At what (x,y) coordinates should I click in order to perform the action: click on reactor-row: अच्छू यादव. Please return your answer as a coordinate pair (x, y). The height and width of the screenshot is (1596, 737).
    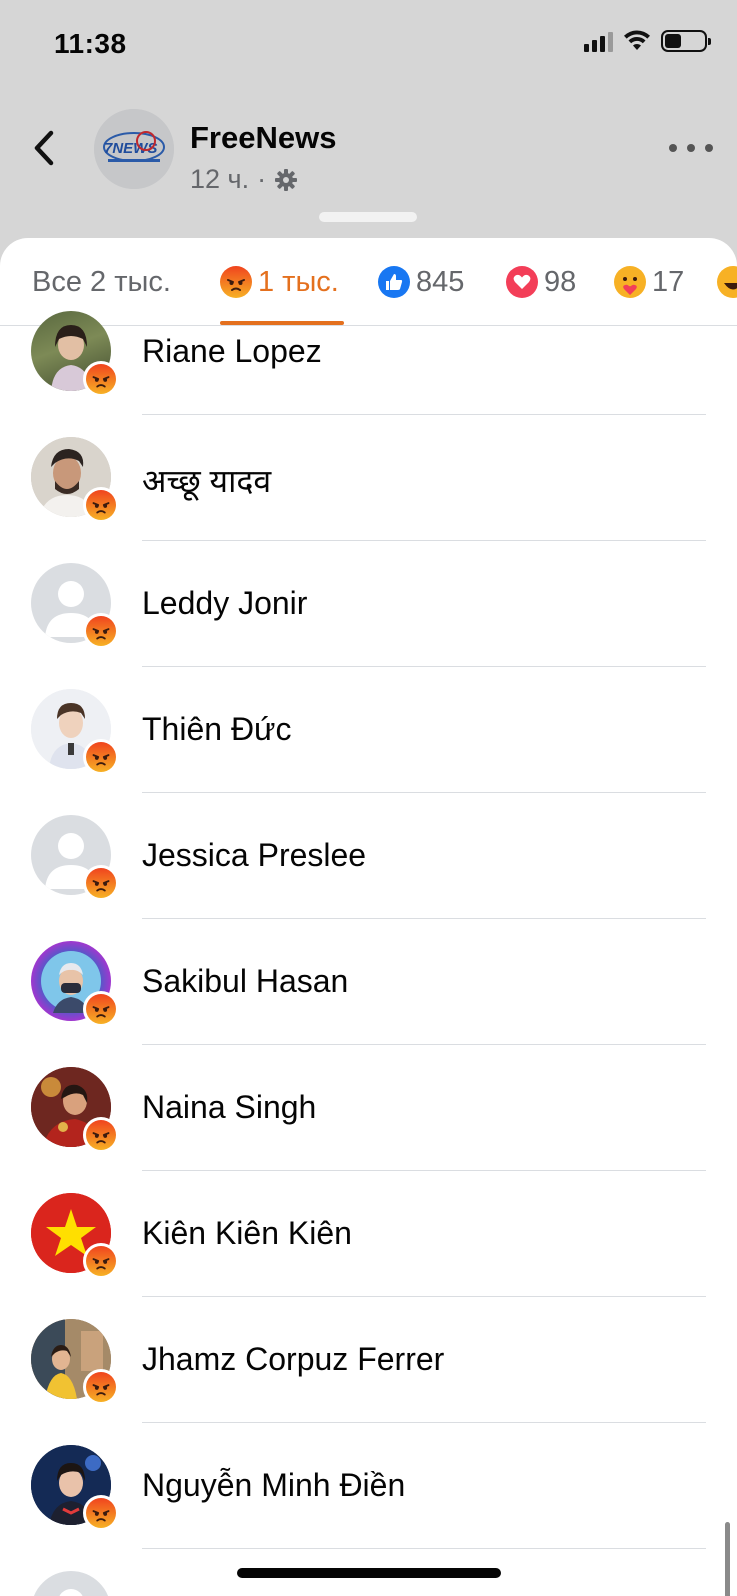
    Looking at the image, I should click on (368, 477).